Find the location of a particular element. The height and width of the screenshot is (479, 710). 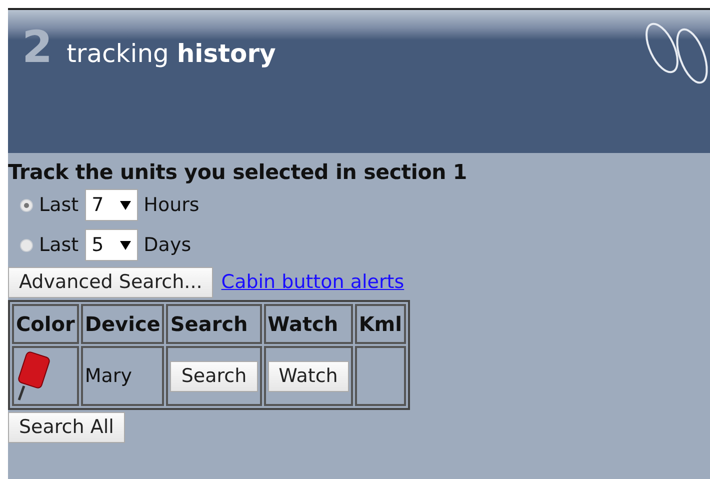

column-header: Search is located at coordinates (214, 324).